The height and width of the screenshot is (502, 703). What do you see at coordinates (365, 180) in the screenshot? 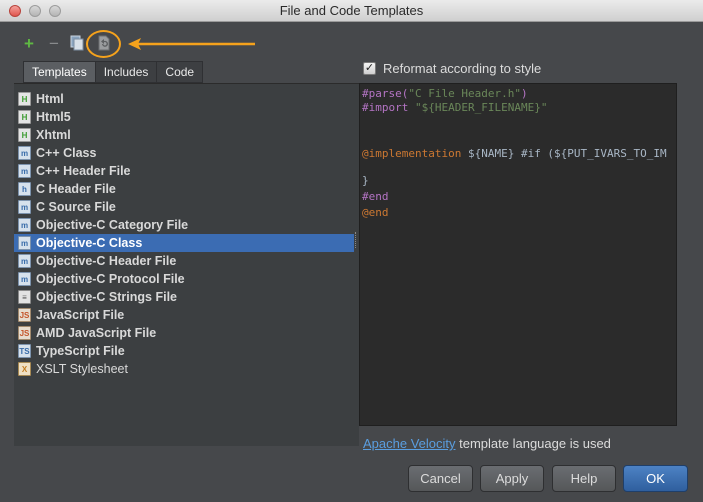
I see `code-line: }` at bounding box center [365, 180].